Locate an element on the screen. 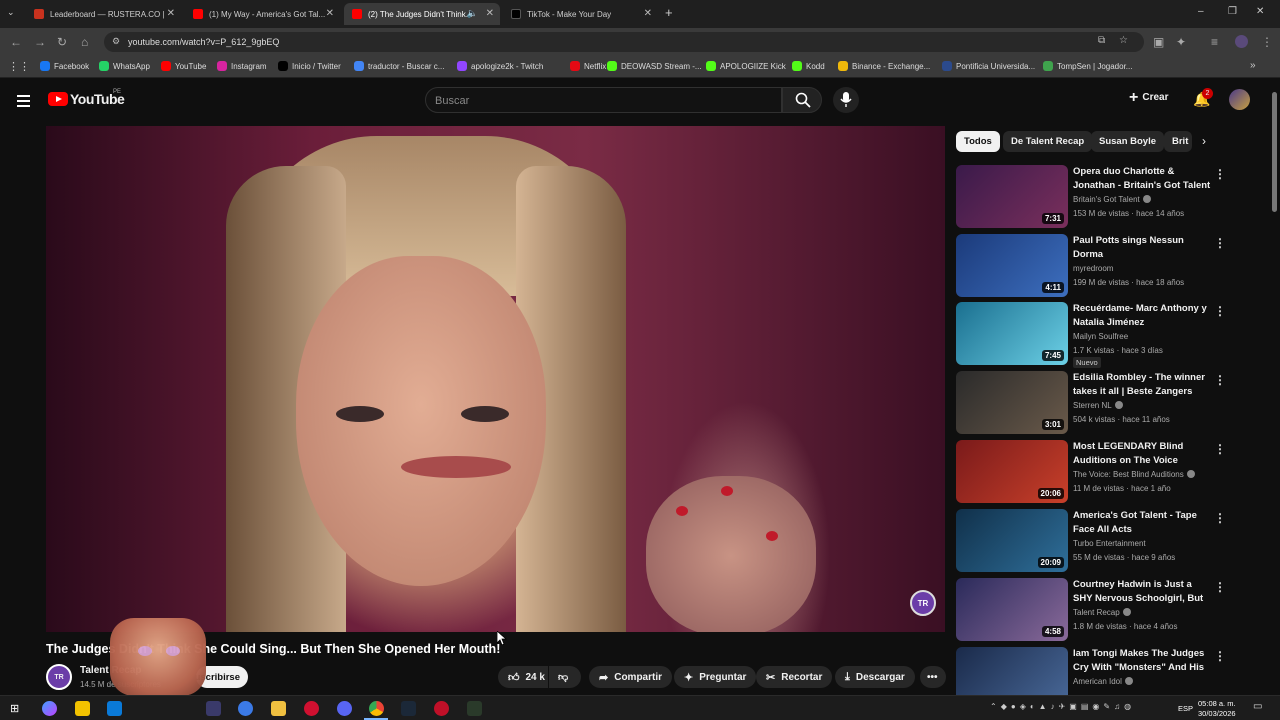  like-button: 👍︎ 24 k is located at coordinates (523, 677).